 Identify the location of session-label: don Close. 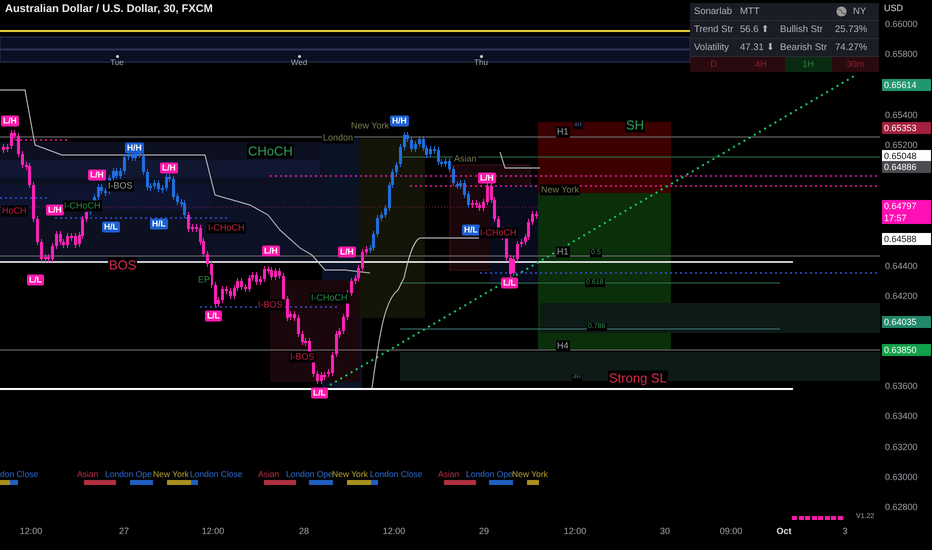
(19, 474).